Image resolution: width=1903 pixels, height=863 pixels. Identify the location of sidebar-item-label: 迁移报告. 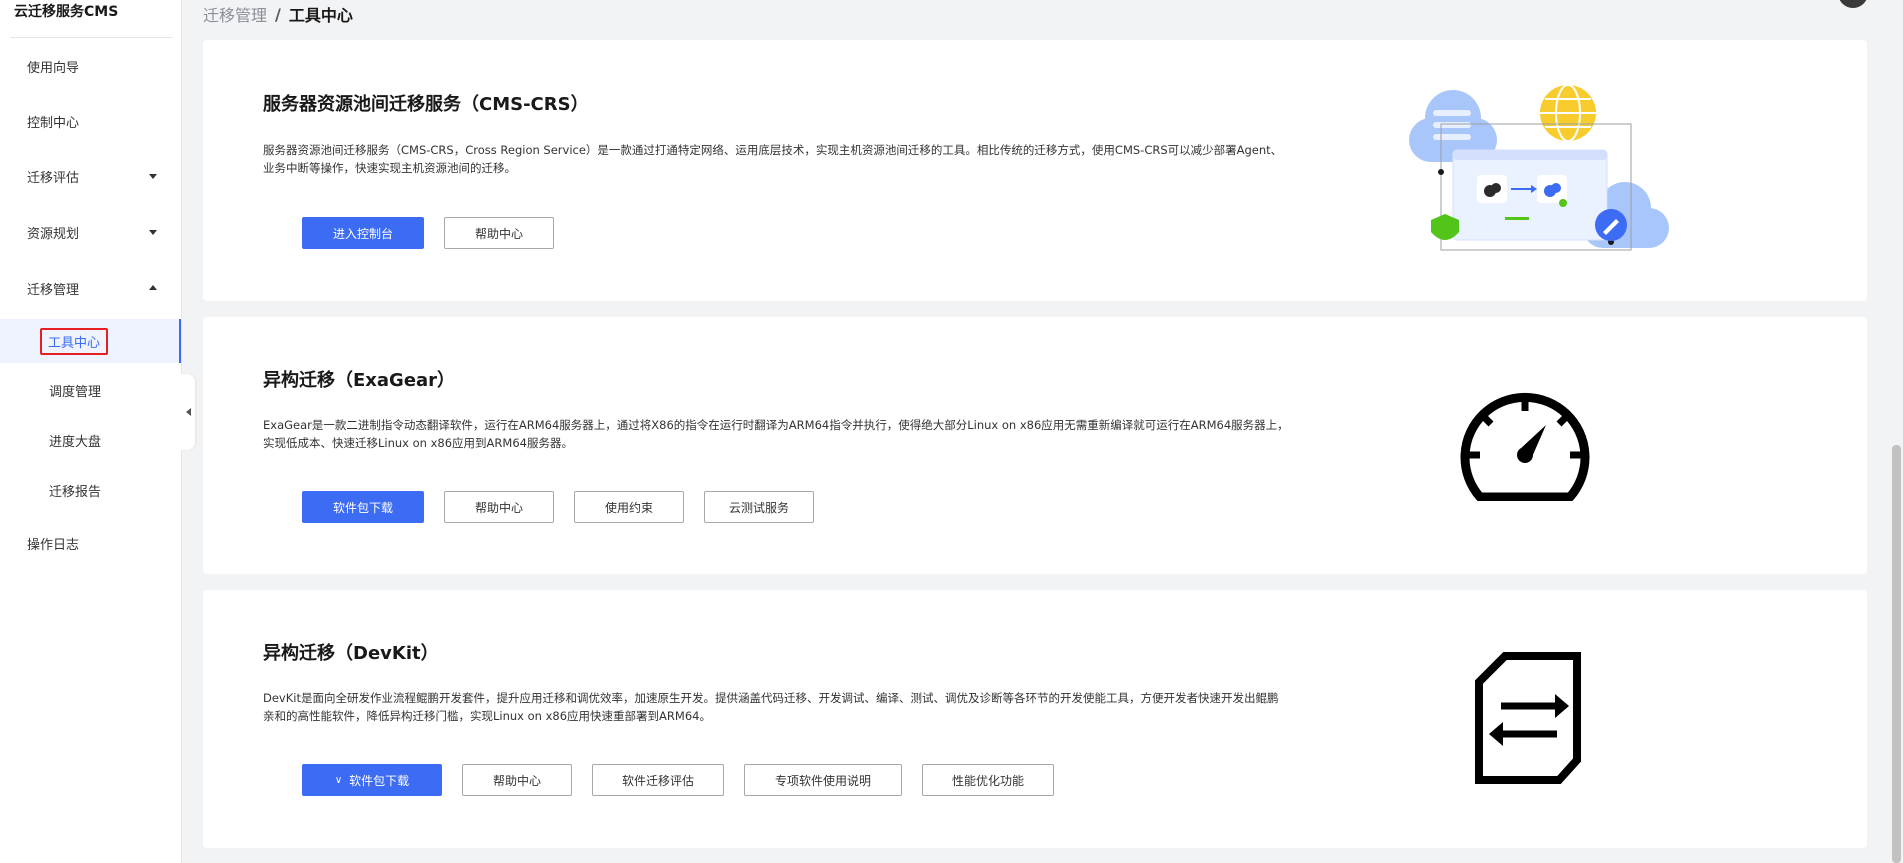
(75, 492).